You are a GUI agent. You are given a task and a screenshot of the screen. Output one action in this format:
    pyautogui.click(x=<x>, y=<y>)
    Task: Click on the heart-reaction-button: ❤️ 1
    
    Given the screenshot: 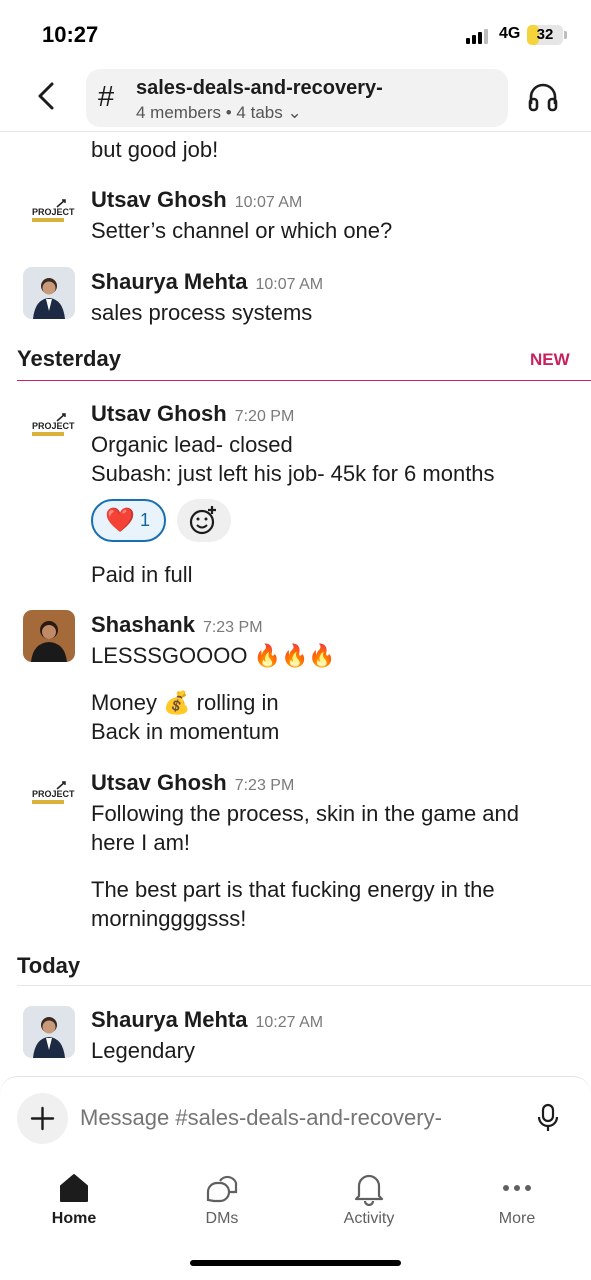 What is the action you would take?
    pyautogui.click(x=128, y=520)
    